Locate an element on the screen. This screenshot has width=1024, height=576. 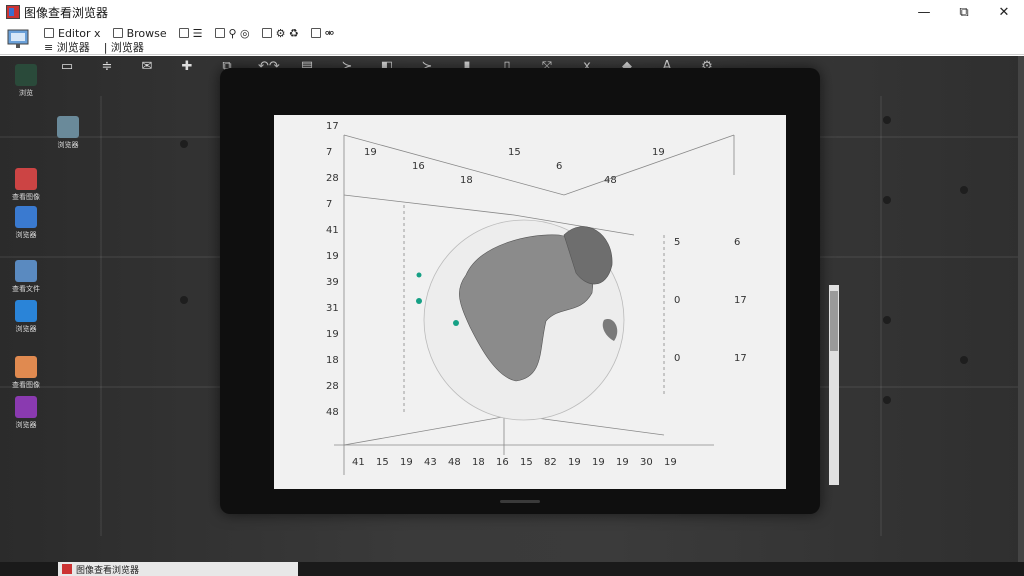
desktop-shortcut: 查看文件 is located at coordinates (26, 277).